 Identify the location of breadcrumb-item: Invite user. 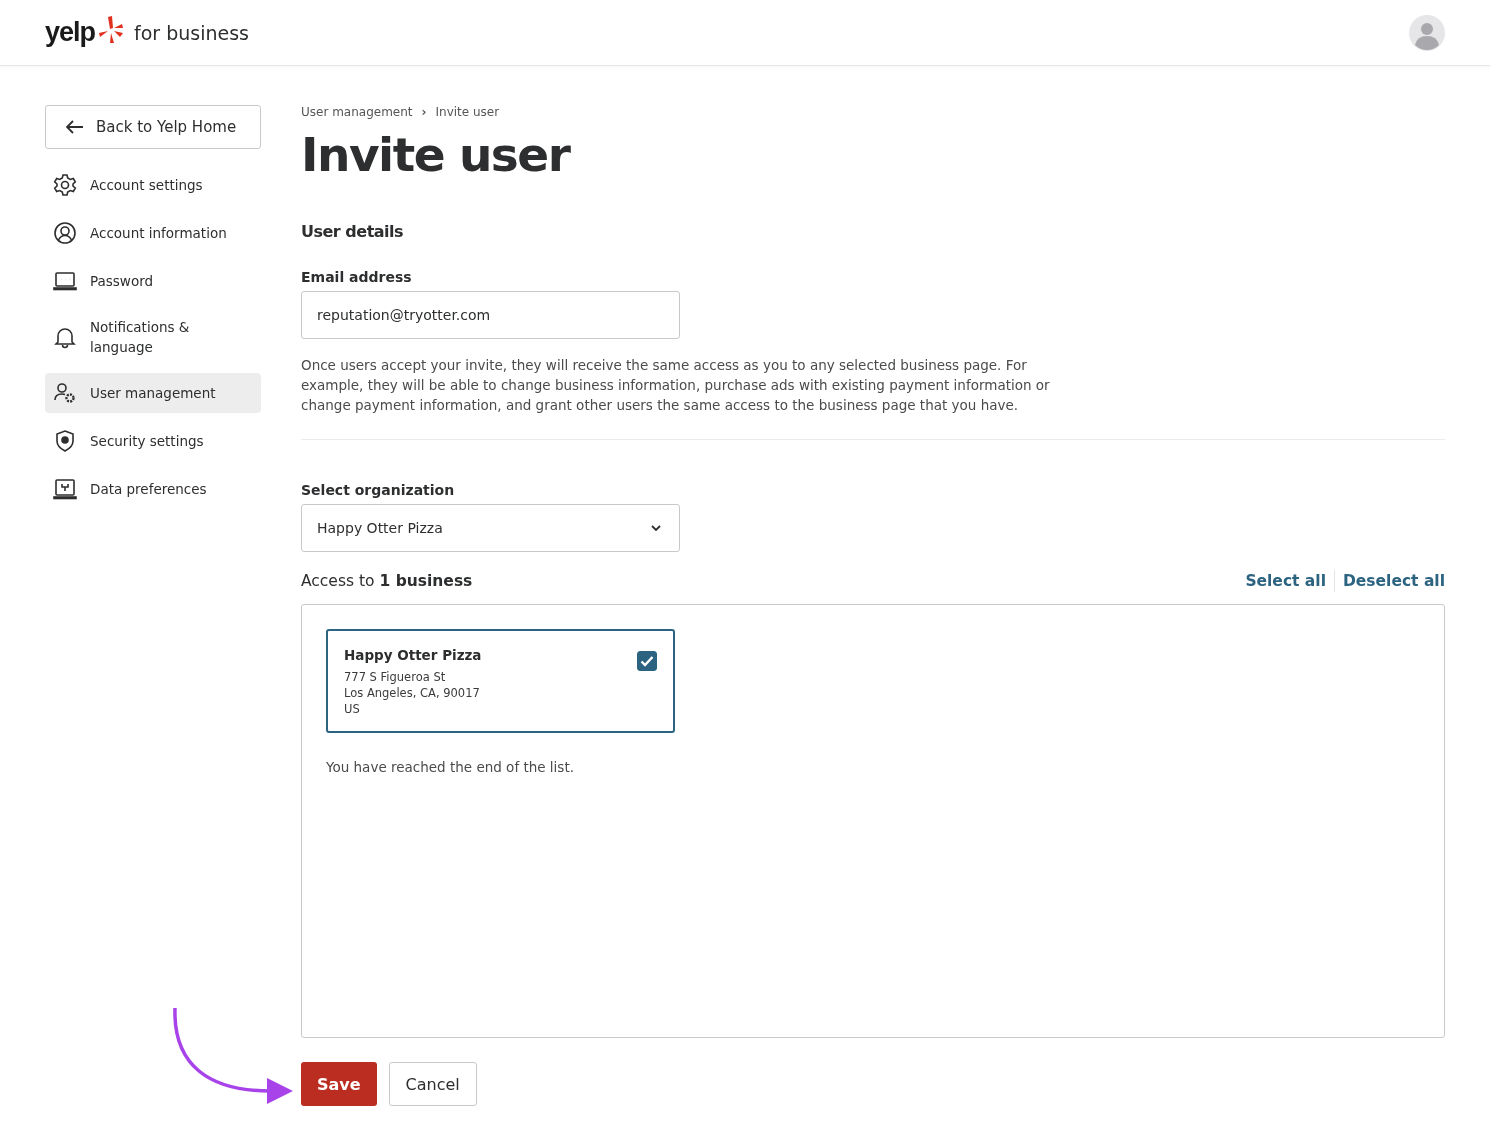
(467, 112).